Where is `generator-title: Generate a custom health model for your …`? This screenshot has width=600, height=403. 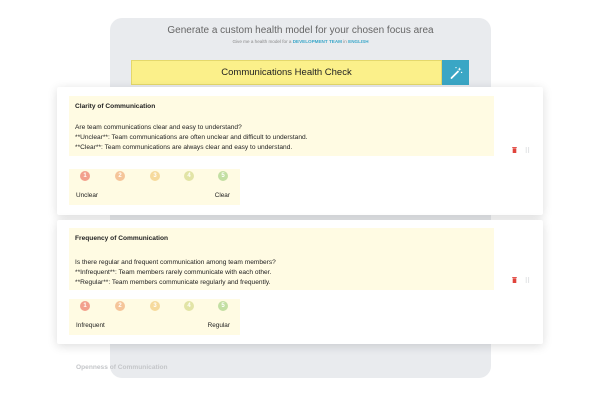
generator-title: Generate a custom health model for your … is located at coordinates (300, 30).